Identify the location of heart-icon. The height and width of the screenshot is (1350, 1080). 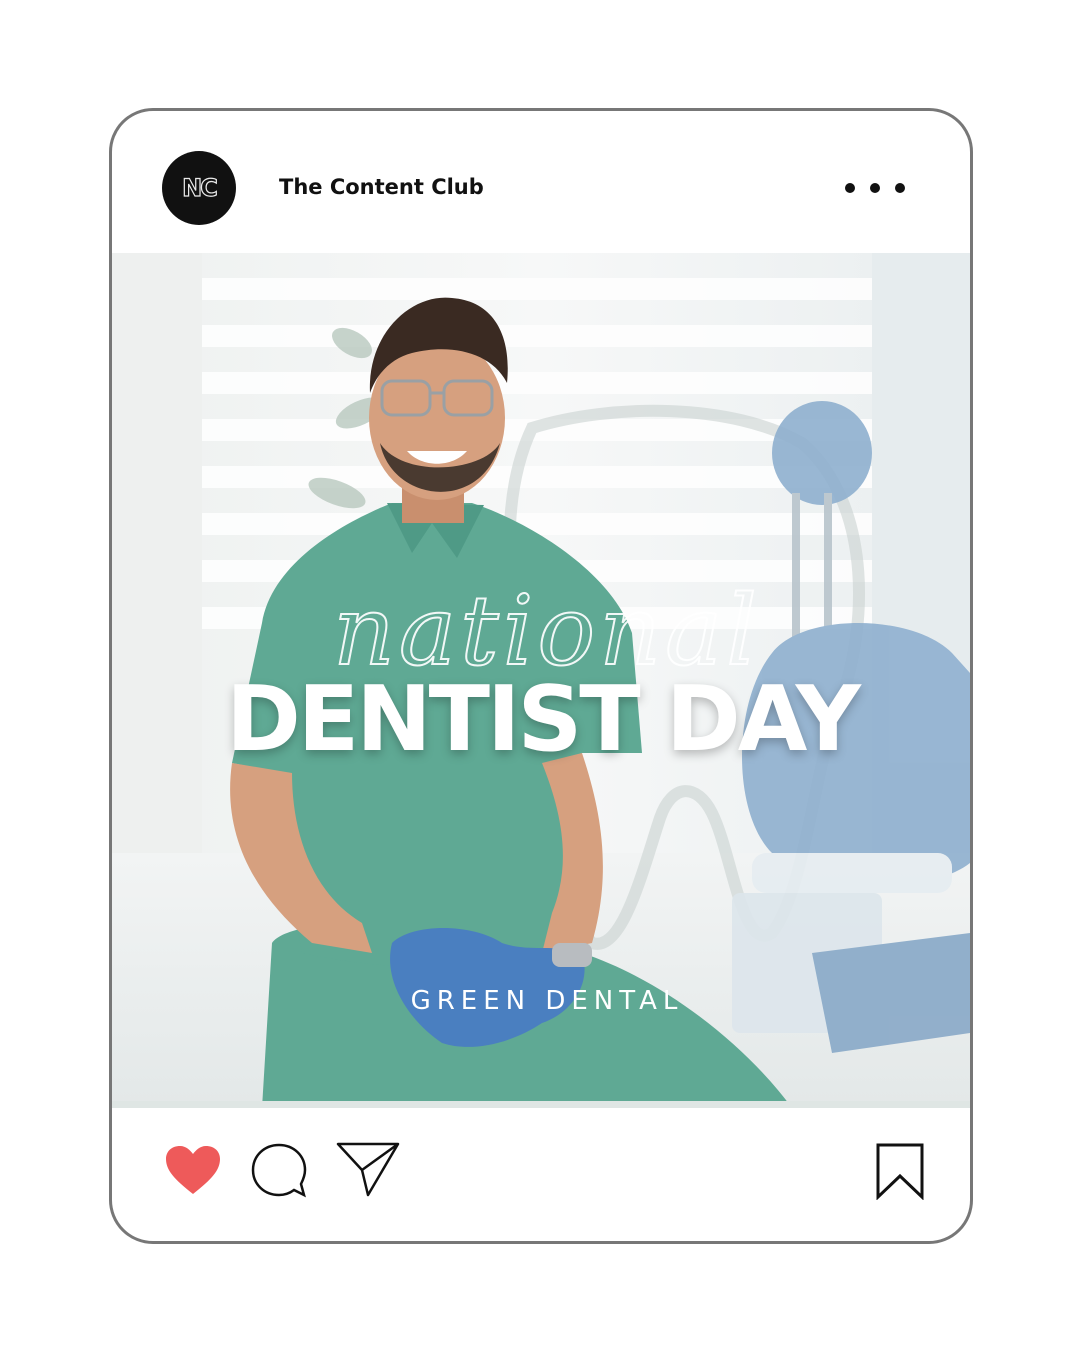
(193, 1172).